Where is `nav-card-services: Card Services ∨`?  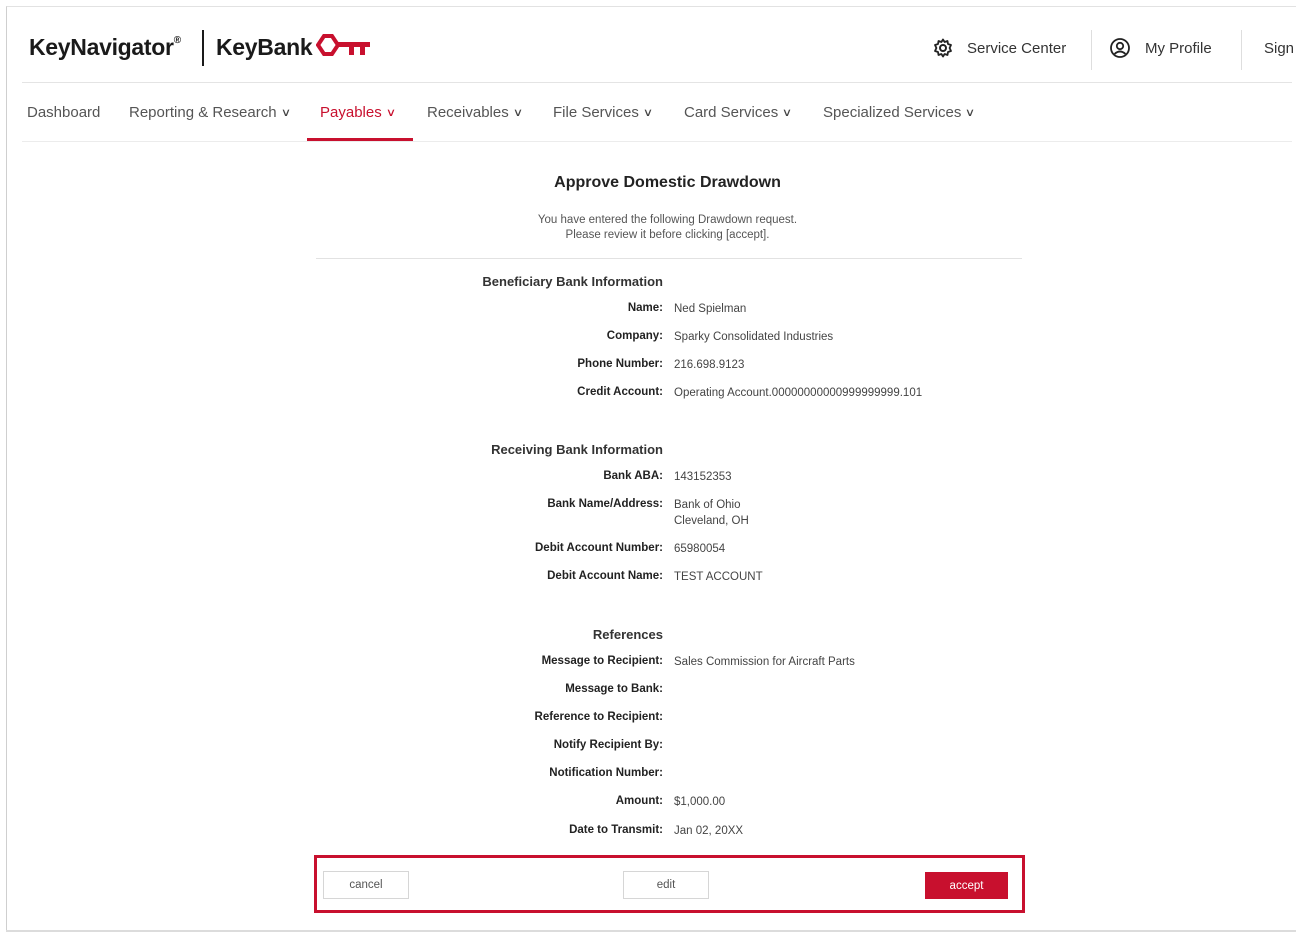
nav-card-services: Card Services ∨ is located at coordinates (738, 112).